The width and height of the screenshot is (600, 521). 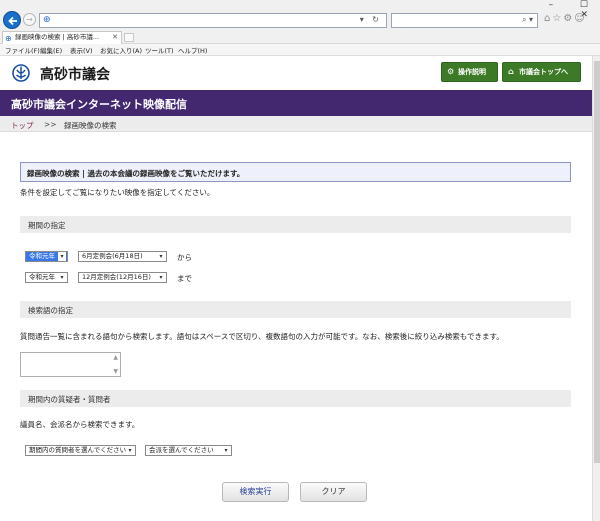 I want to click on breadcrumb: トップ >> 録画映像の検索, so click(x=296, y=124).